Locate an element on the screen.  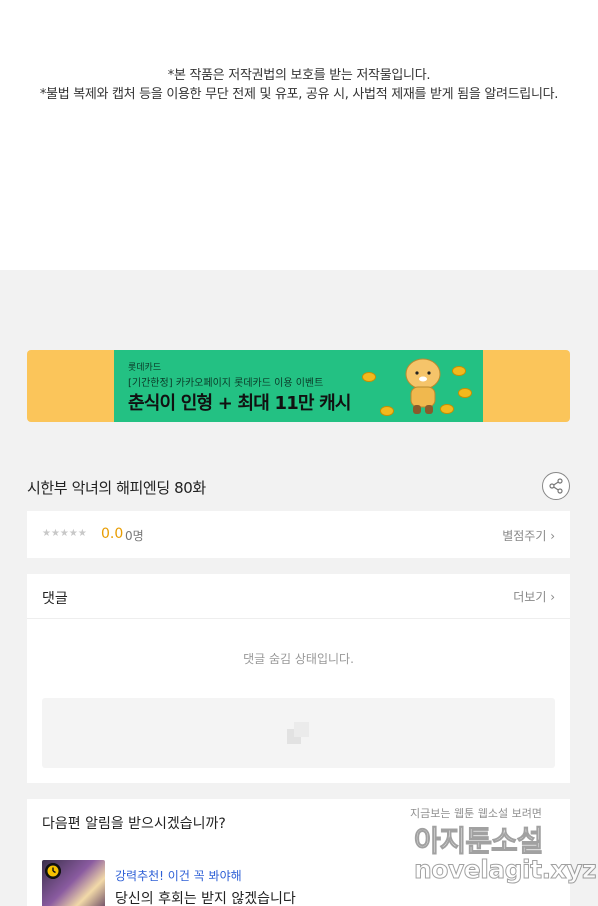
comment-placeholder-icon is located at coordinates (298, 733).